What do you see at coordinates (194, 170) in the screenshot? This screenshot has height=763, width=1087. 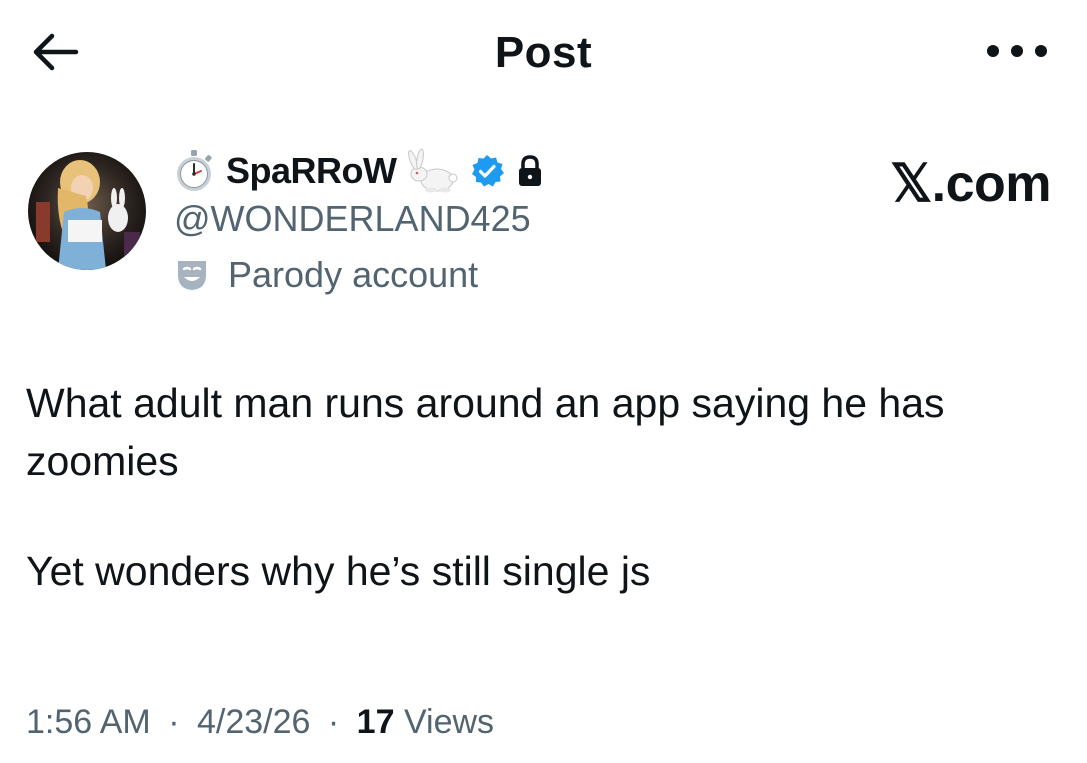 I see `stopwatch-icon` at bounding box center [194, 170].